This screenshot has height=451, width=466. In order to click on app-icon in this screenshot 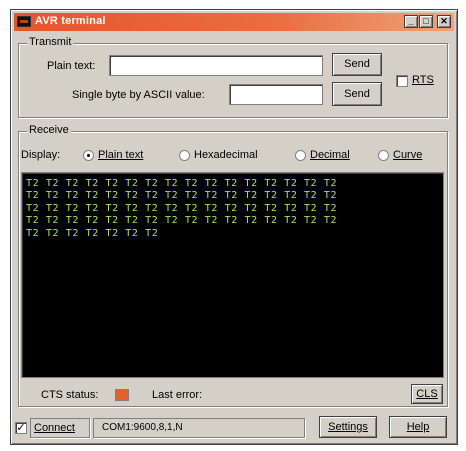, I will do `click(24, 21)`.